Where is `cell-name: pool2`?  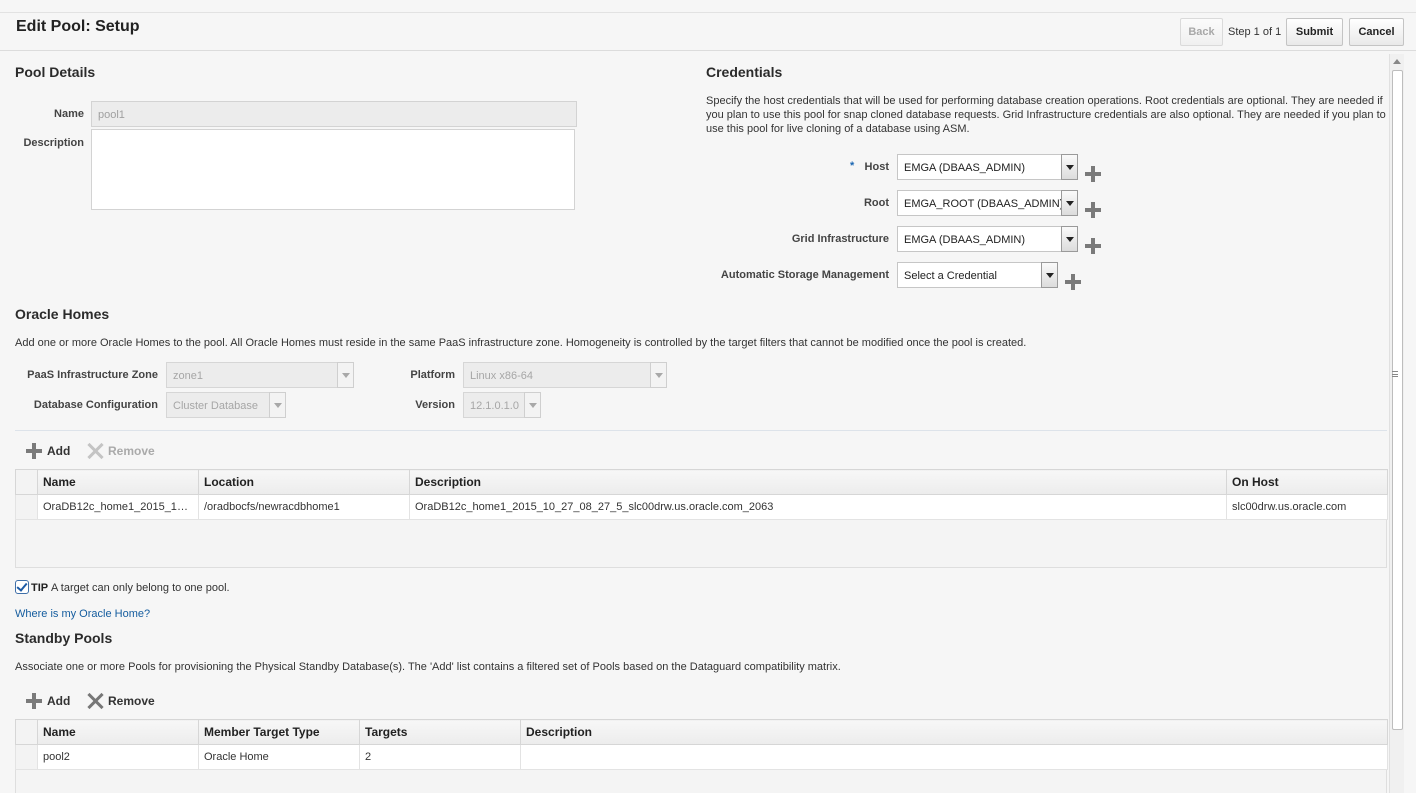 cell-name: pool2 is located at coordinates (118, 757).